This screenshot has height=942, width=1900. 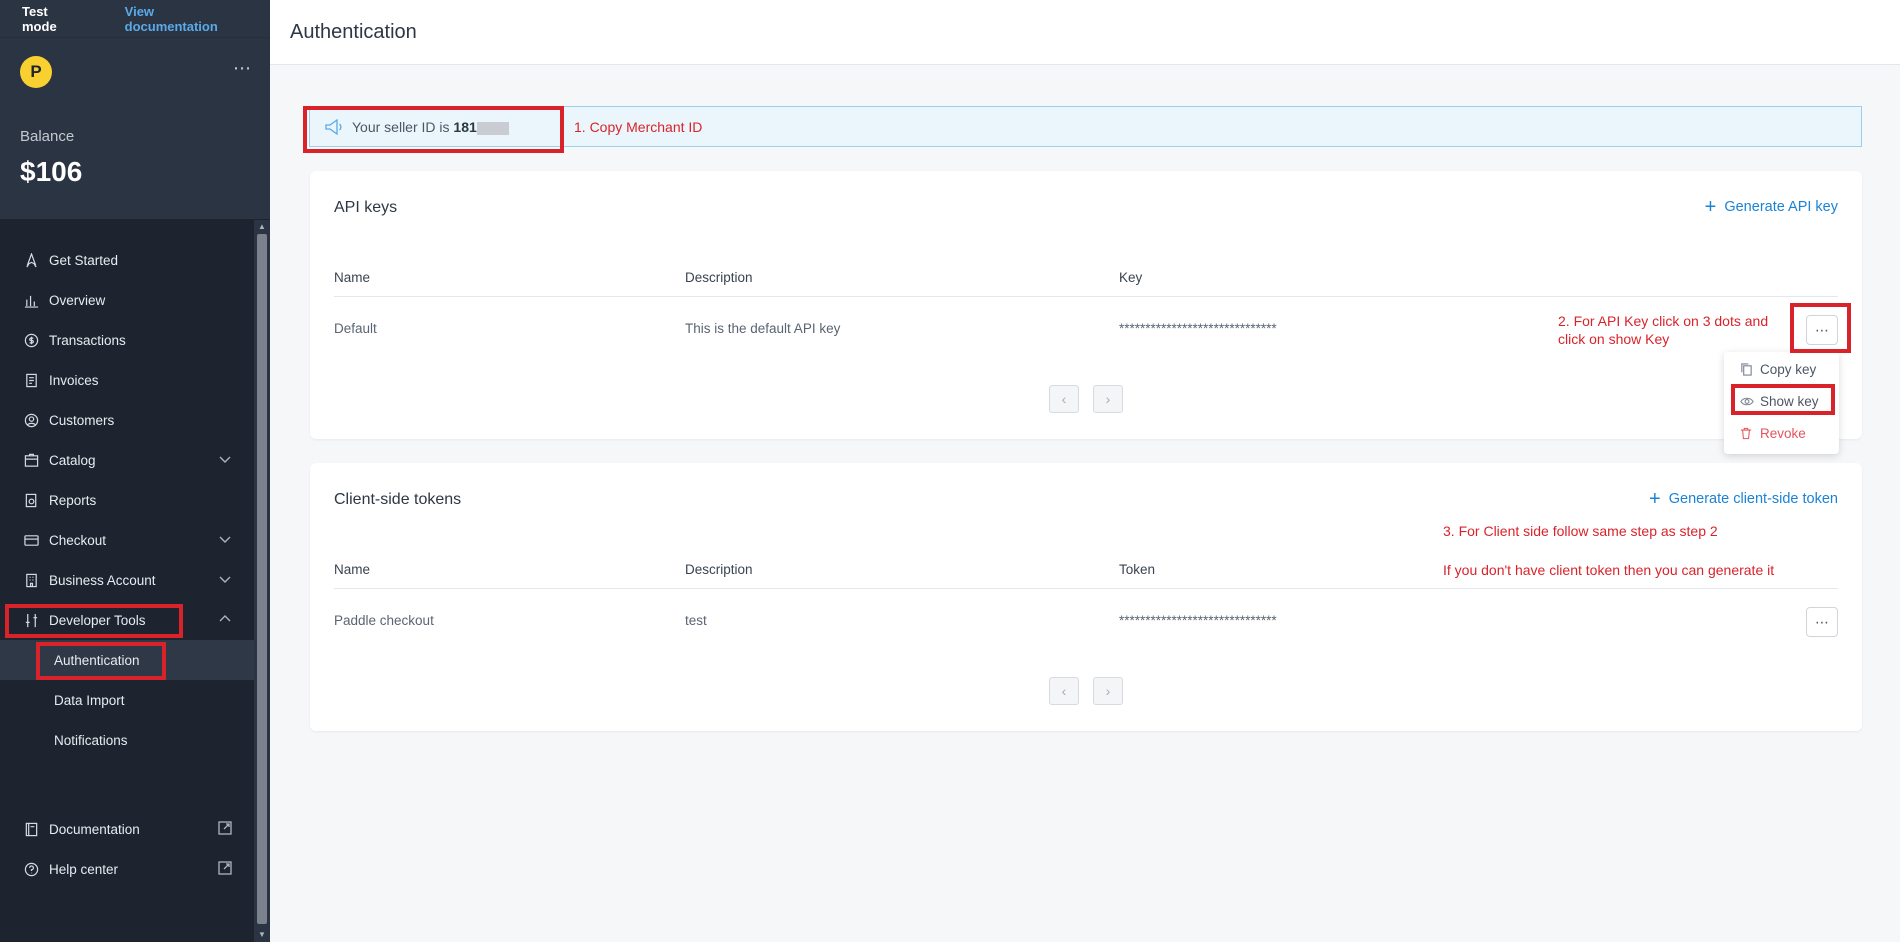 I want to click on balance-value: $106, so click(x=51, y=171).